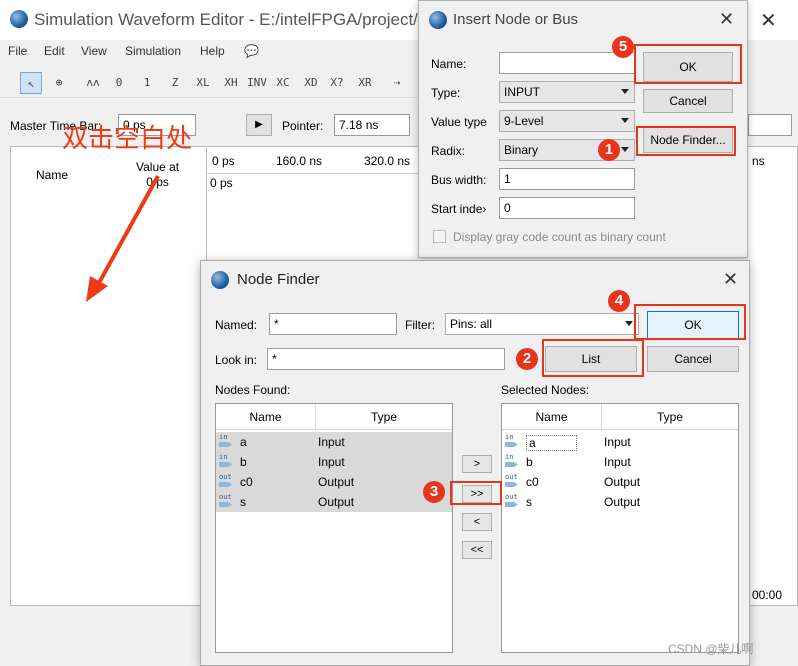 Image resolution: width=798 pixels, height=666 pixels. Describe the element at coordinates (94, 51) in the screenshot. I see `menu-view: View` at that location.